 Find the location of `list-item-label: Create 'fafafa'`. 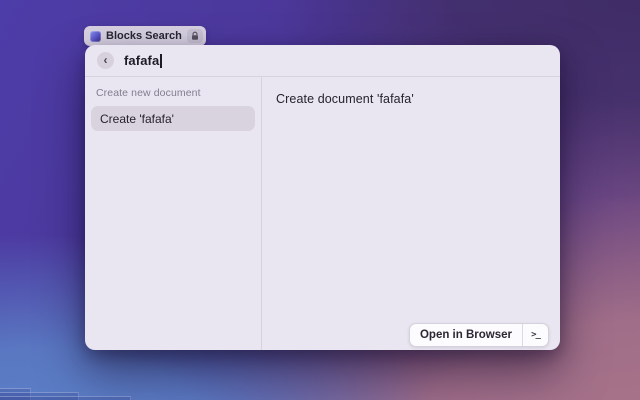

list-item-label: Create 'fafafa' is located at coordinates (137, 118).